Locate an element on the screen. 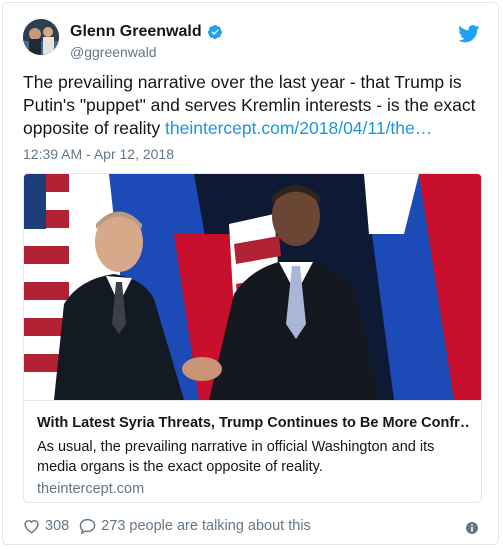  heart-icon is located at coordinates (31, 526).